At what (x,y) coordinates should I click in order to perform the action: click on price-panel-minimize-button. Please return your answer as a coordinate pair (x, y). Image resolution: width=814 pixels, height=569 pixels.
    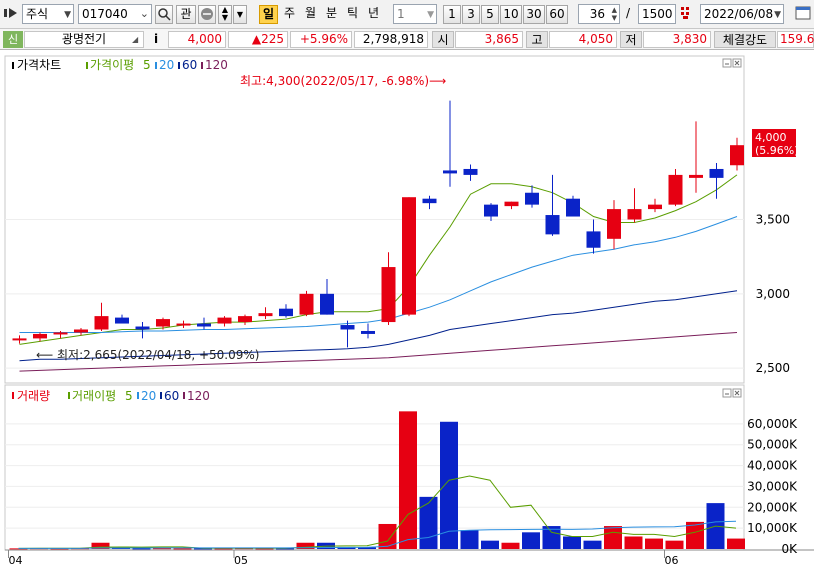
    Looking at the image, I should click on (727, 63).